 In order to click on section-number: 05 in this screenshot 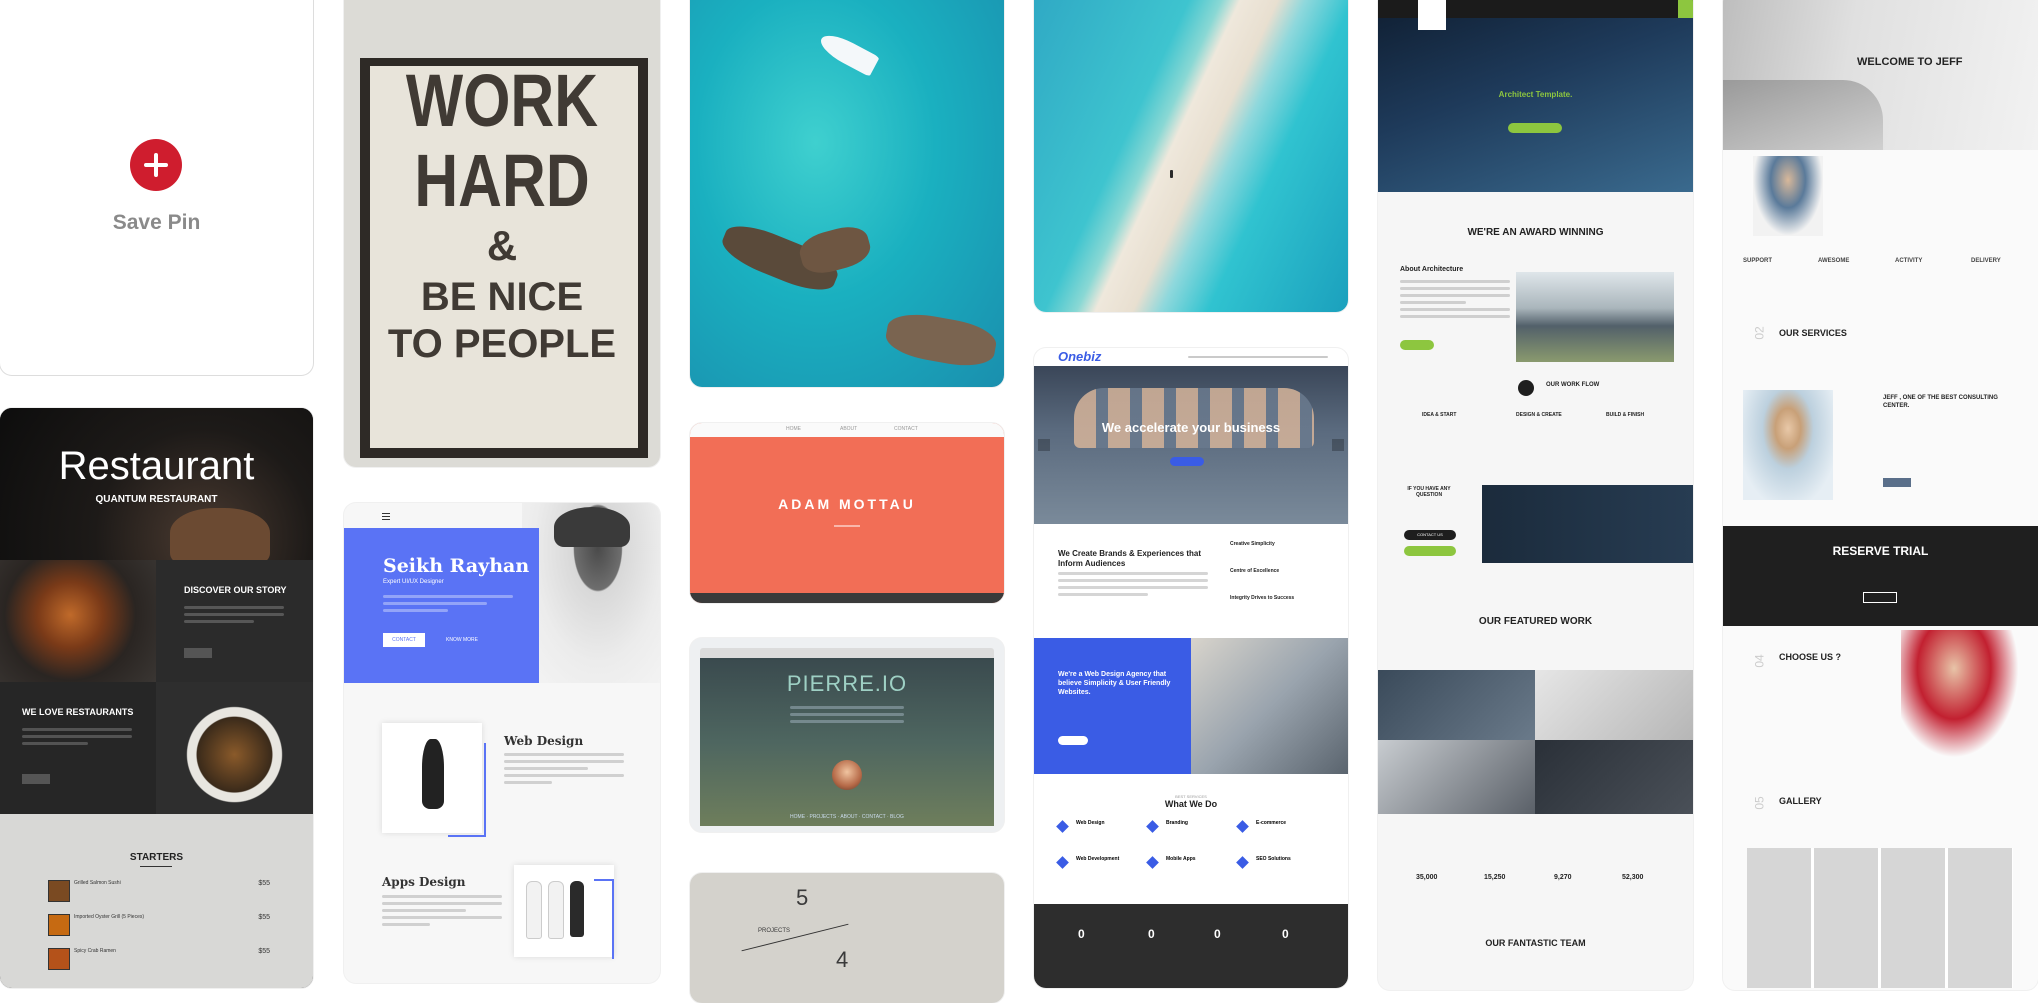, I will do `click(1759, 803)`.